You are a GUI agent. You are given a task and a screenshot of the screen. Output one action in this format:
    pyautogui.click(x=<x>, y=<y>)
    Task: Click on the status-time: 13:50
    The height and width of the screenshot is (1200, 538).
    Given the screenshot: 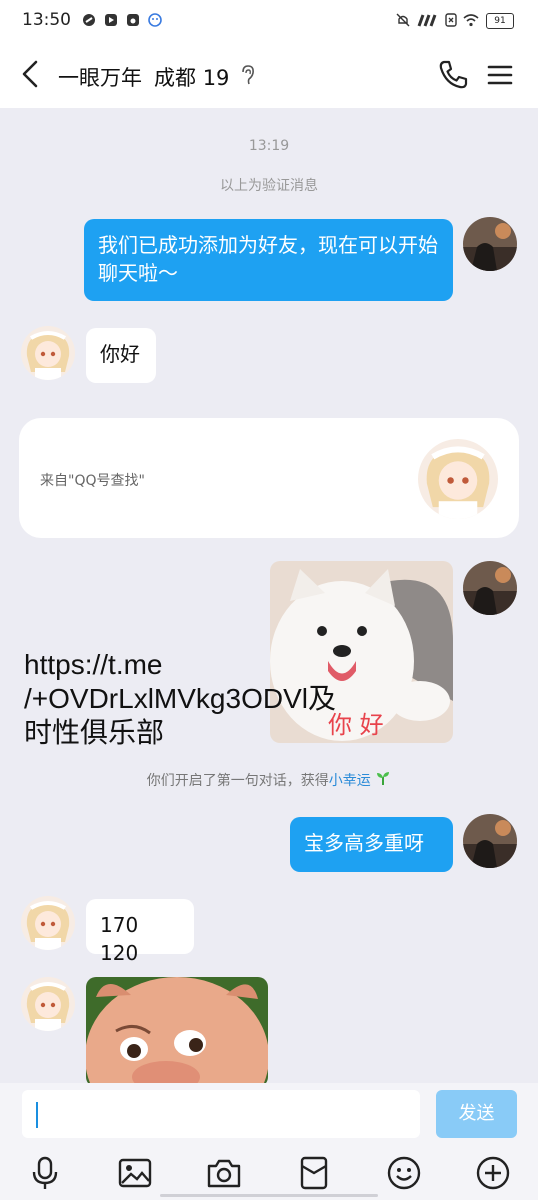 What is the action you would take?
    pyautogui.click(x=46, y=20)
    